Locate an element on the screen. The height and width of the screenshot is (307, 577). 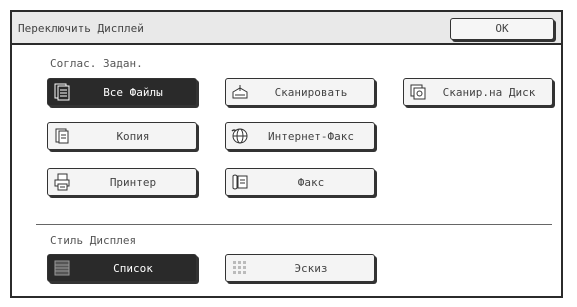
all-files-button: Все Файлы is located at coordinates (122, 92).